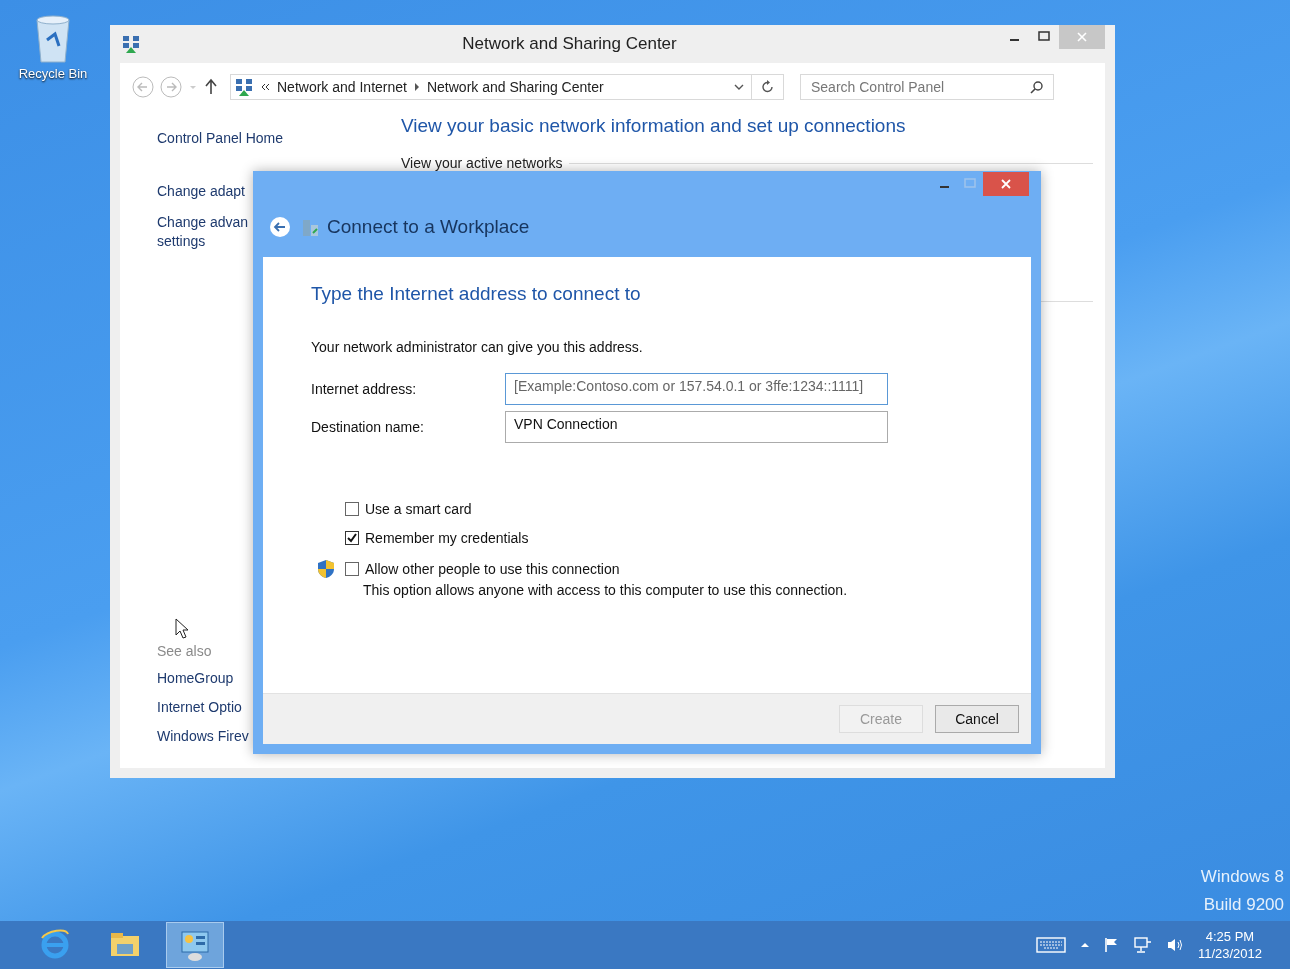  Describe the element at coordinates (220, 138) in the screenshot. I see `sidebar-link: Control Panel Home` at that location.